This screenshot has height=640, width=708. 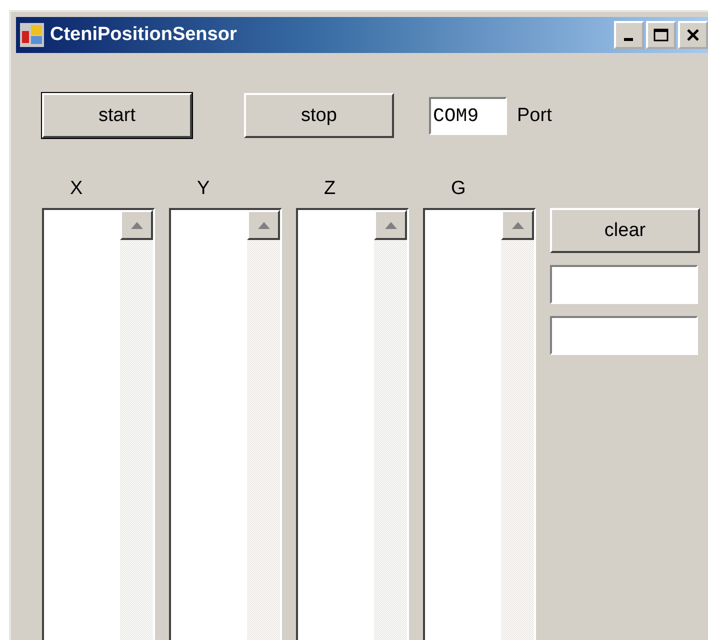 What do you see at coordinates (625, 230) in the screenshot?
I see `clear-button: clear` at bounding box center [625, 230].